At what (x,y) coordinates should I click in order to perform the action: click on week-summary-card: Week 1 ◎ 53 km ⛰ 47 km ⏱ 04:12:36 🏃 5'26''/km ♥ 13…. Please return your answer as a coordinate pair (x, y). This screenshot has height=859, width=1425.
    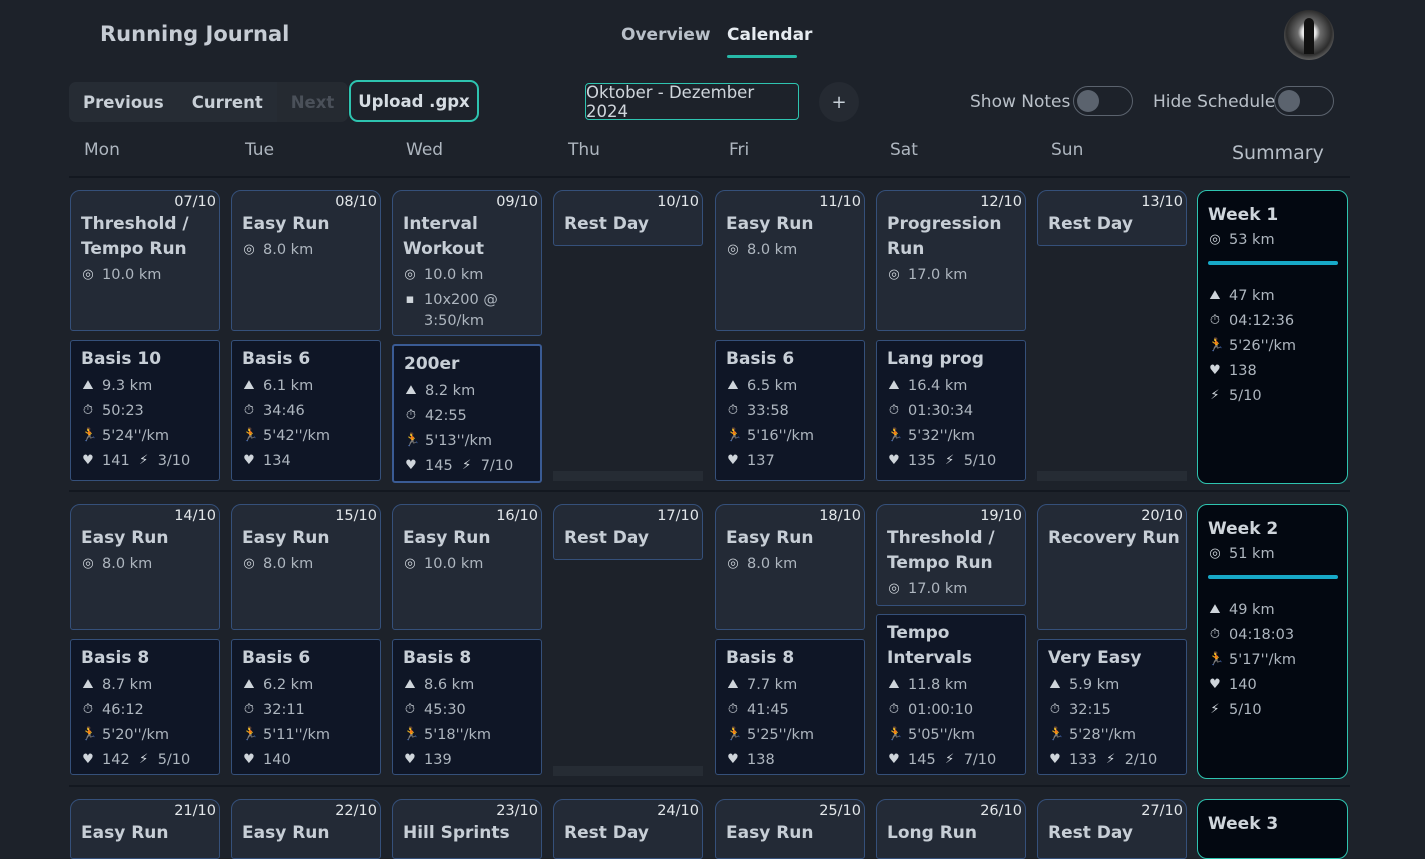
    Looking at the image, I should click on (1272, 337).